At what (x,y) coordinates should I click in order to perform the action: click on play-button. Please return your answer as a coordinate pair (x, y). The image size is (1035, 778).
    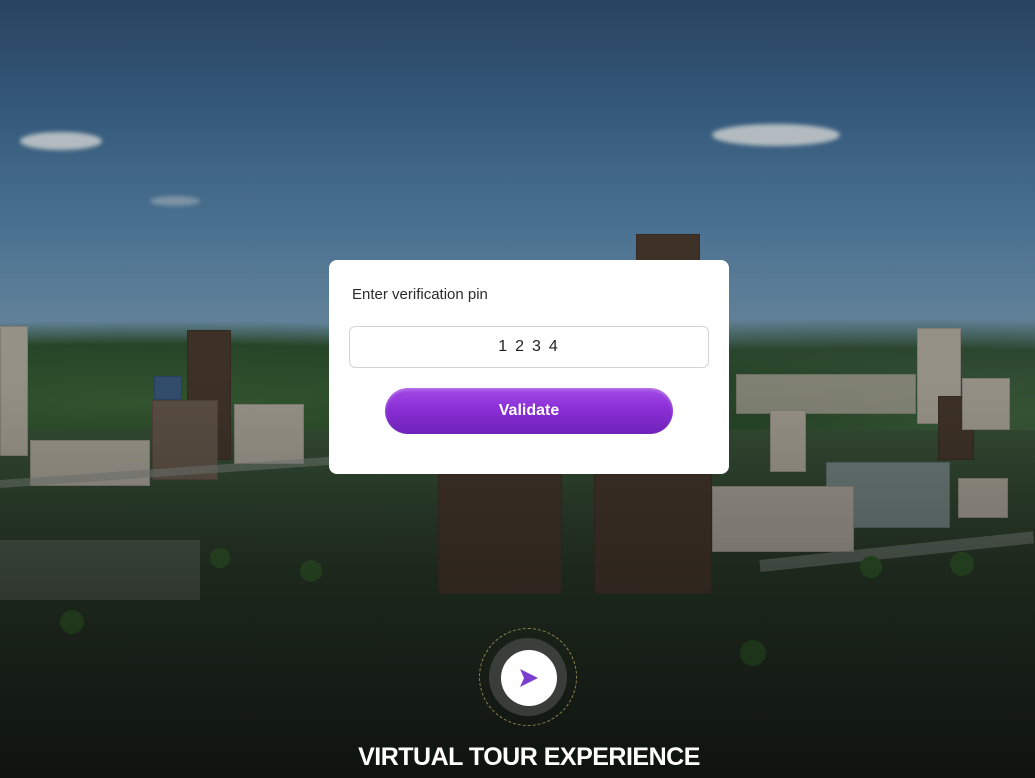
    Looking at the image, I should click on (529, 678).